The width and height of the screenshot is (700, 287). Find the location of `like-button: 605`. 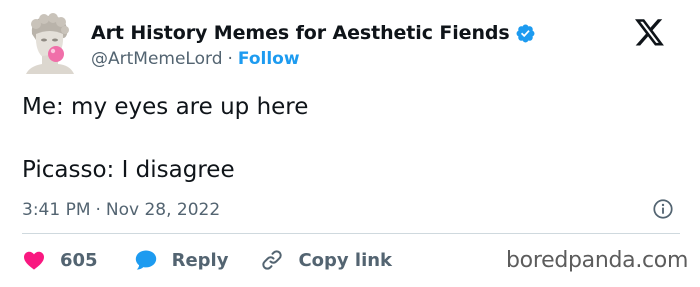

like-button: 605 is located at coordinates (60, 260).